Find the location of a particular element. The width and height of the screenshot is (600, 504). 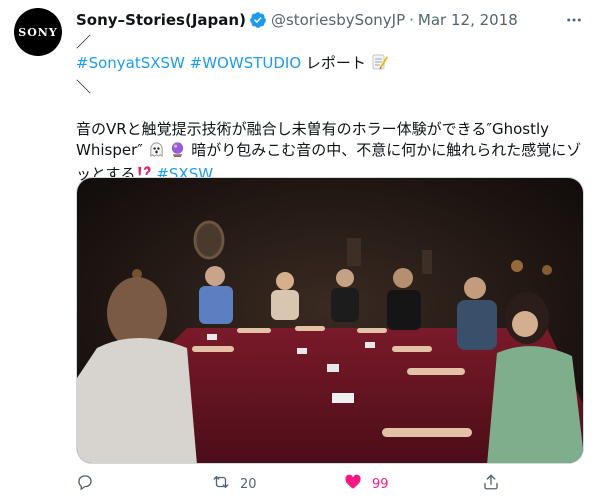

text-line: #SonyatSXSW #WOWSTUDIO レポート is located at coordinates (330, 65).